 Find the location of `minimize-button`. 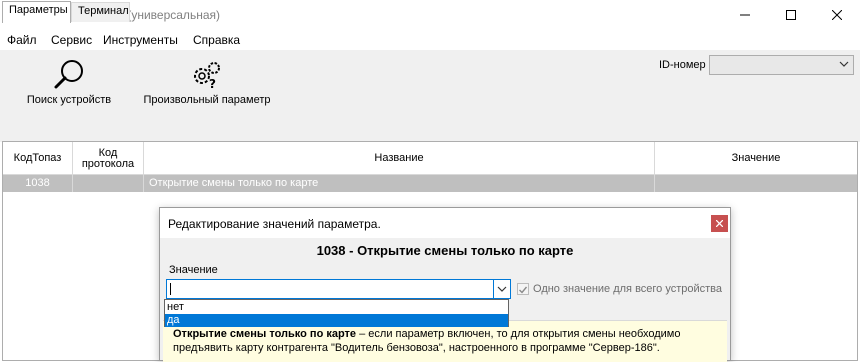

minimize-button is located at coordinates (745, 15).